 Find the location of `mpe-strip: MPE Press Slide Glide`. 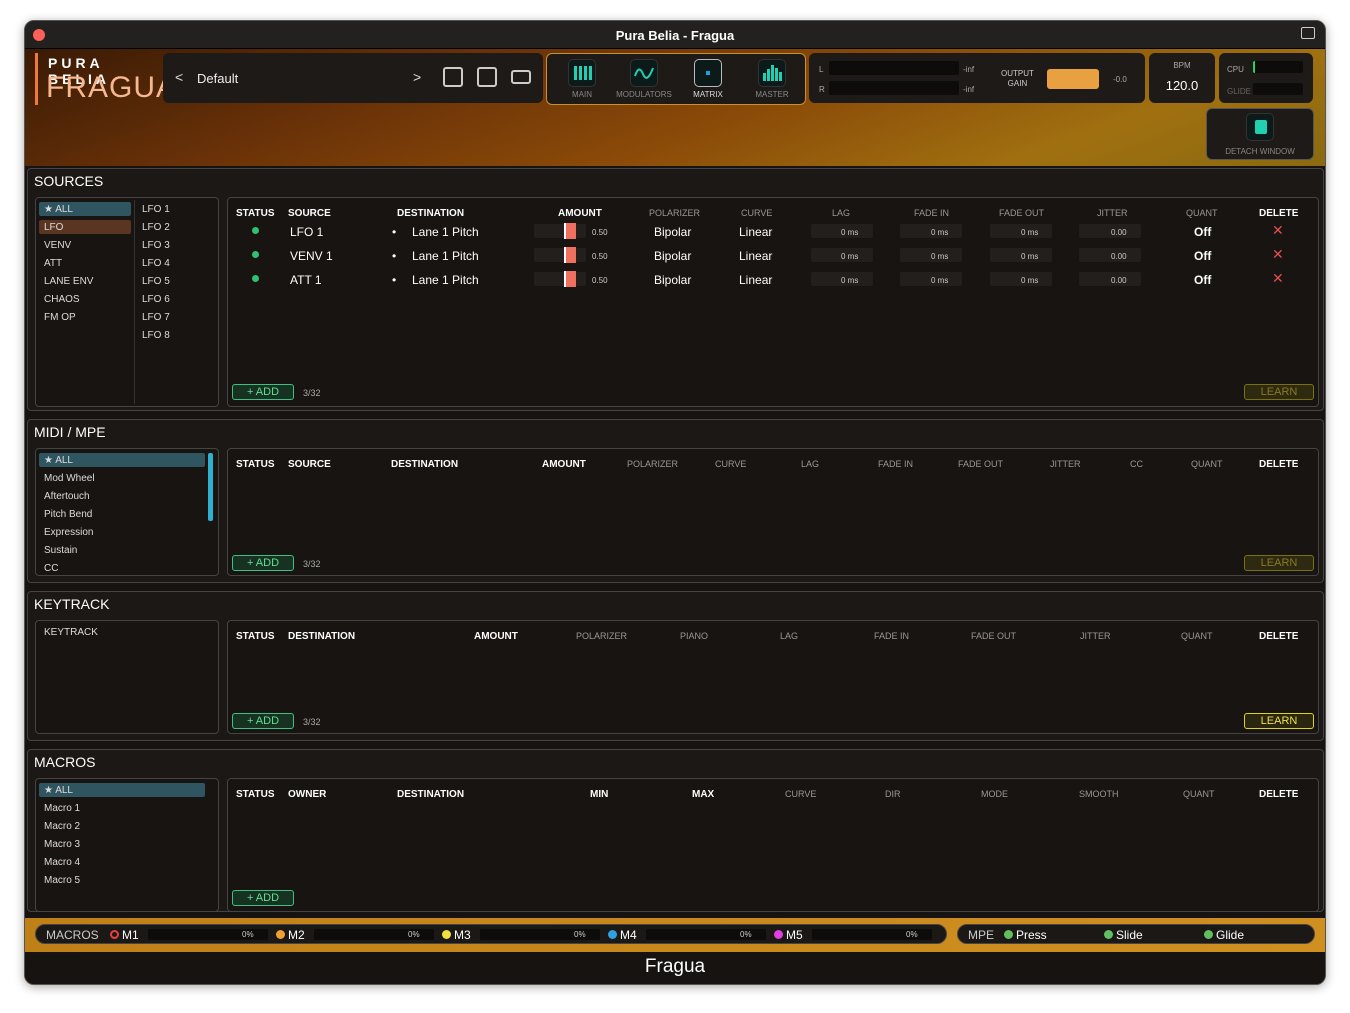

mpe-strip: MPE Press Slide Glide is located at coordinates (1136, 934).